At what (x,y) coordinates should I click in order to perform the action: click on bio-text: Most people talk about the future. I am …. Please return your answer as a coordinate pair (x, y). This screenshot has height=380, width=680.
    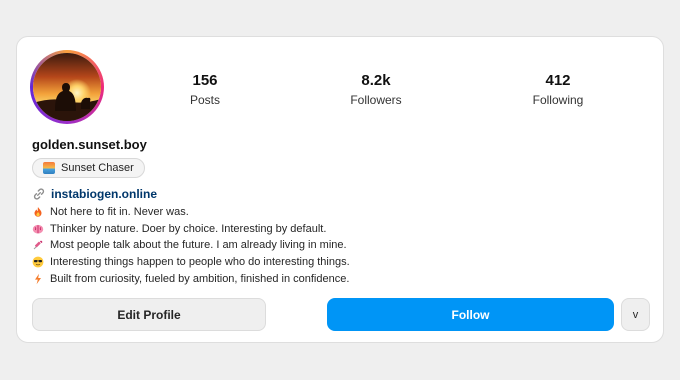
    Looking at the image, I should click on (198, 245).